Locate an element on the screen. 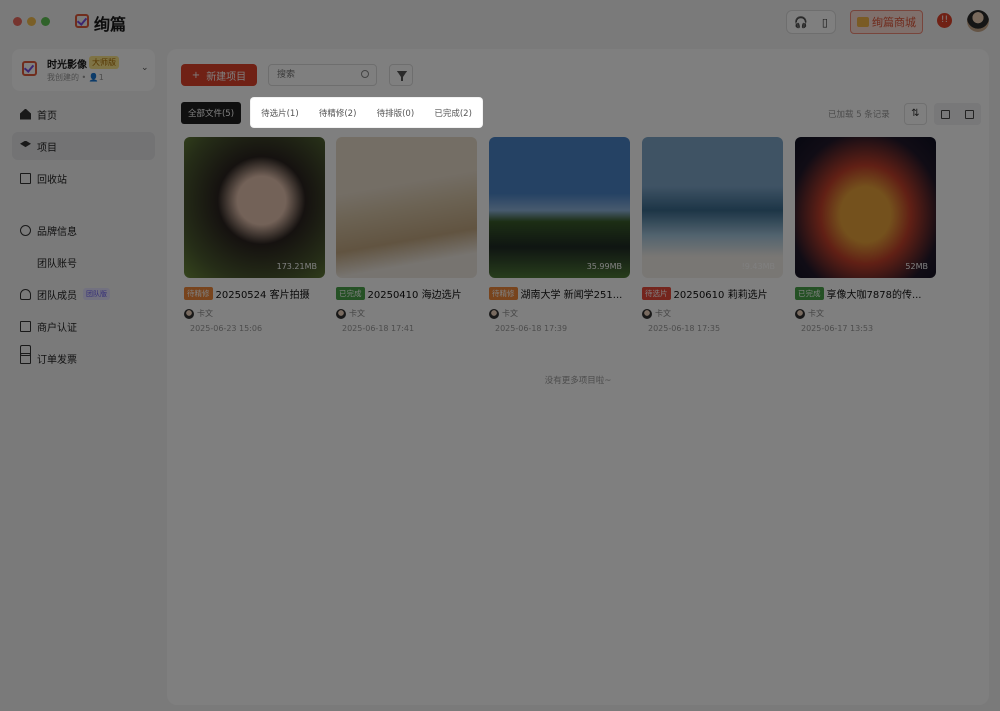 The height and width of the screenshot is (711, 1000). notification-badge: !! is located at coordinates (944, 20).